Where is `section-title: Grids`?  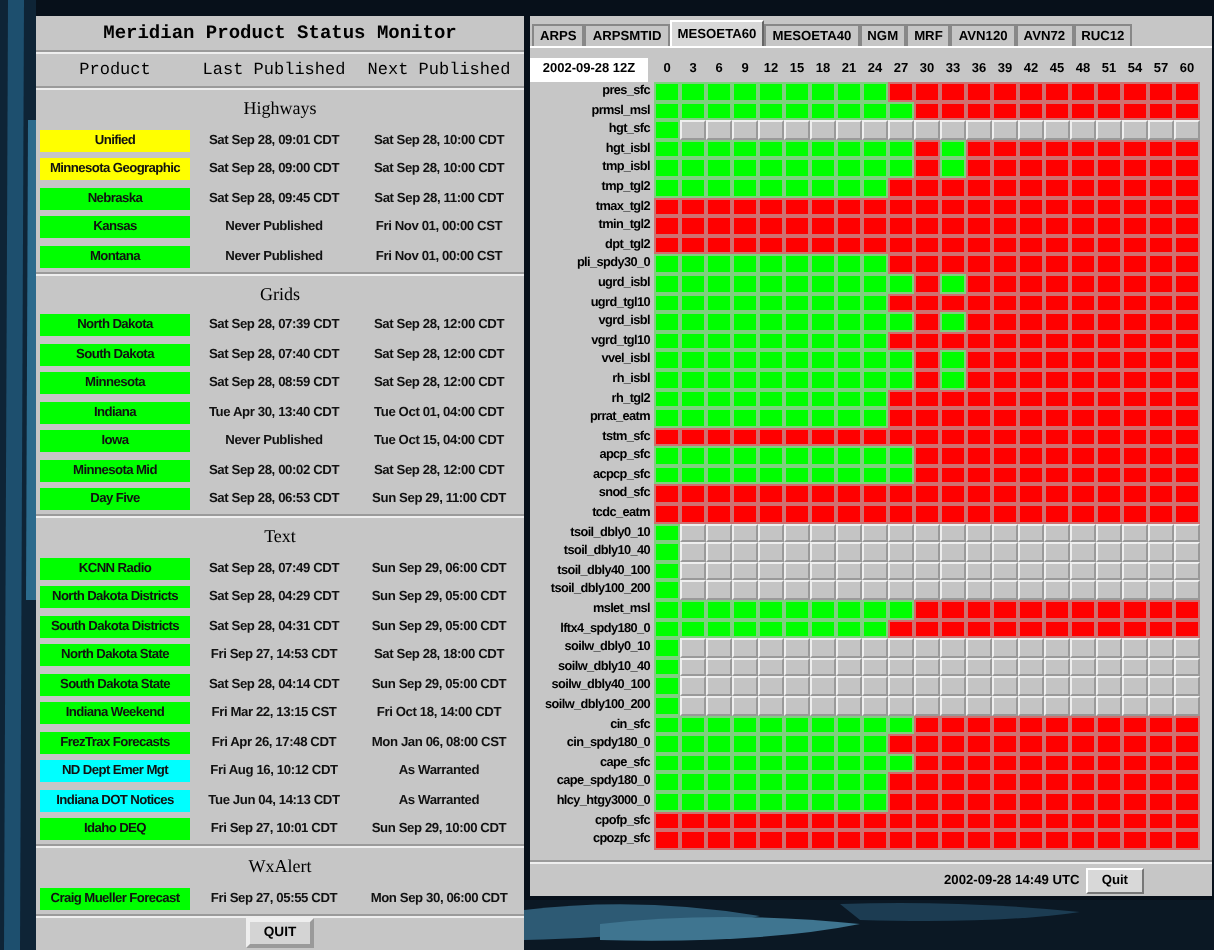
section-title: Grids is located at coordinates (280, 294).